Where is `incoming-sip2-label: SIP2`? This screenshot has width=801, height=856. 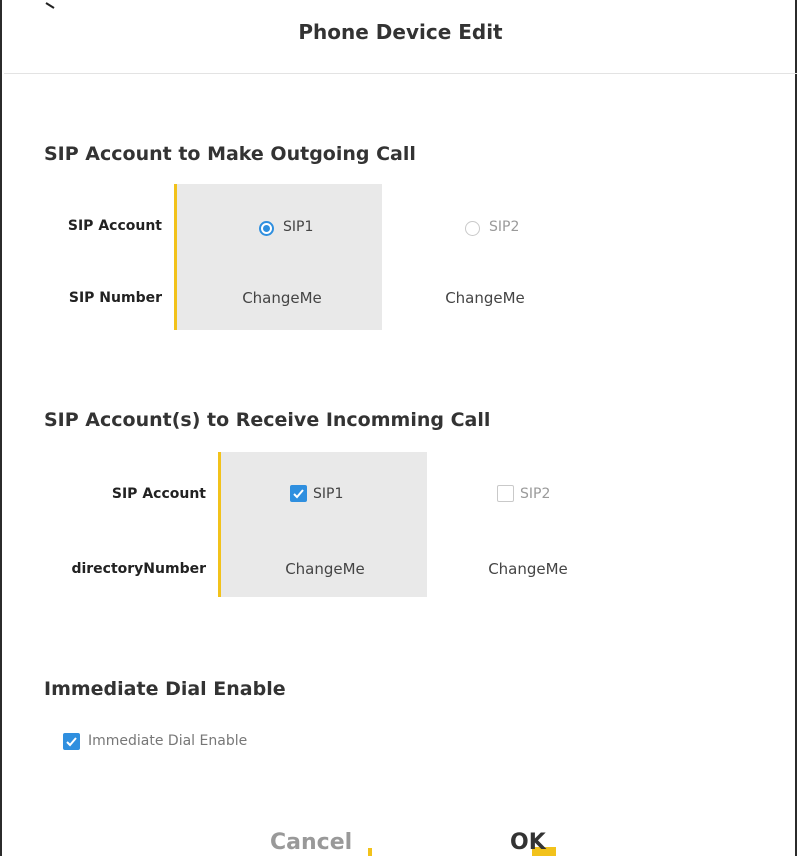 incoming-sip2-label: SIP2 is located at coordinates (535, 494).